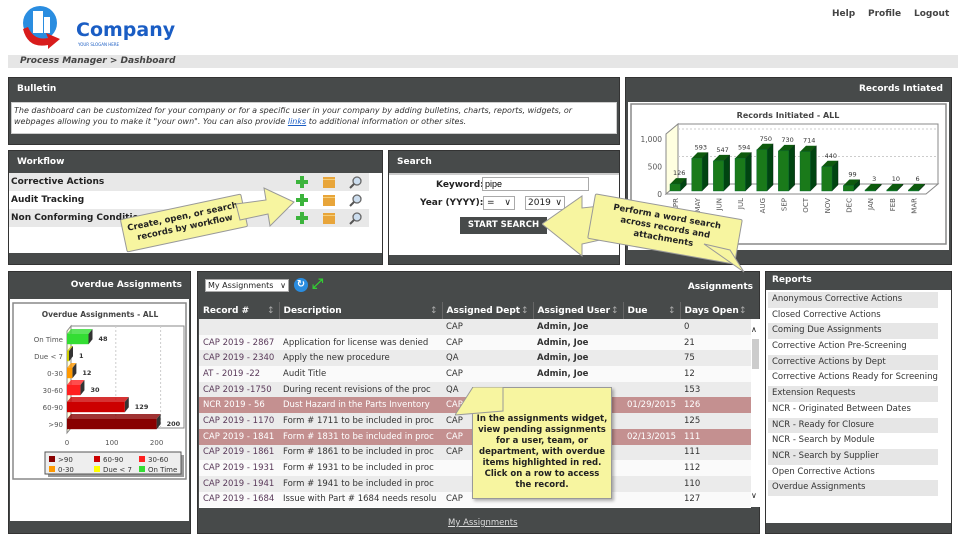  Describe the element at coordinates (360, 374) in the screenshot. I see `cell-desc: Audit Title` at that location.